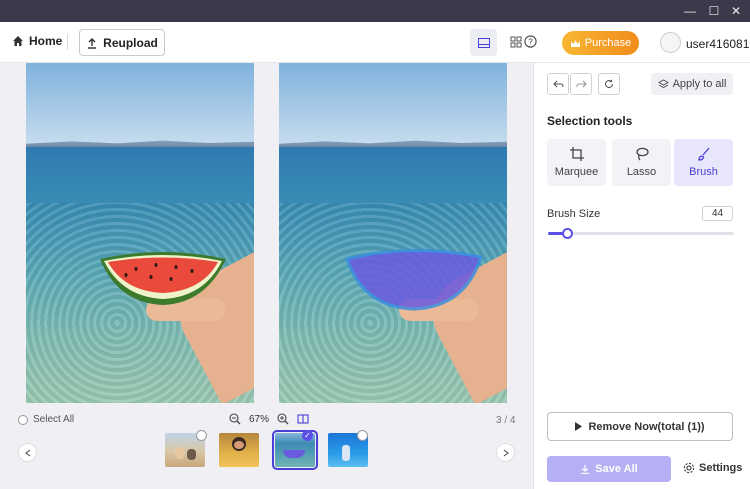  I want to click on home-button: Home, so click(37, 41).